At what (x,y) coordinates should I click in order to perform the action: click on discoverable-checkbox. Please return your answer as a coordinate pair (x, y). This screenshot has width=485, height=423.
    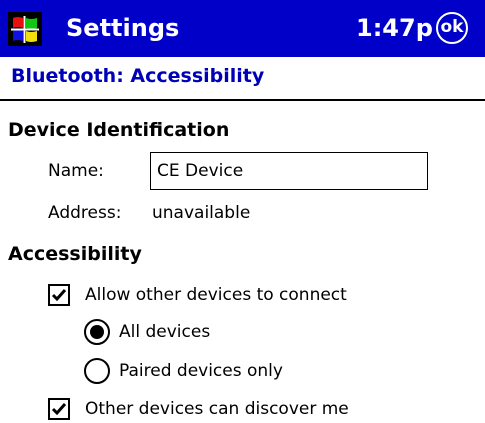
    Looking at the image, I should click on (59, 409).